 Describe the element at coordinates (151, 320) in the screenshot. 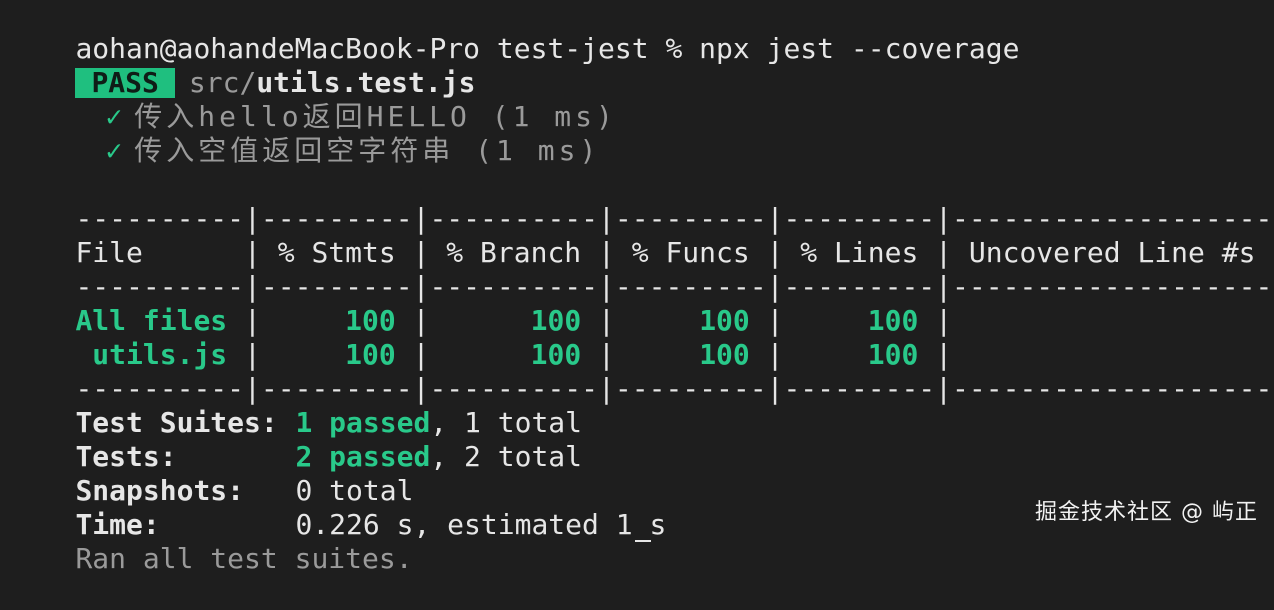

I see `coverage-row-name: All files` at that location.